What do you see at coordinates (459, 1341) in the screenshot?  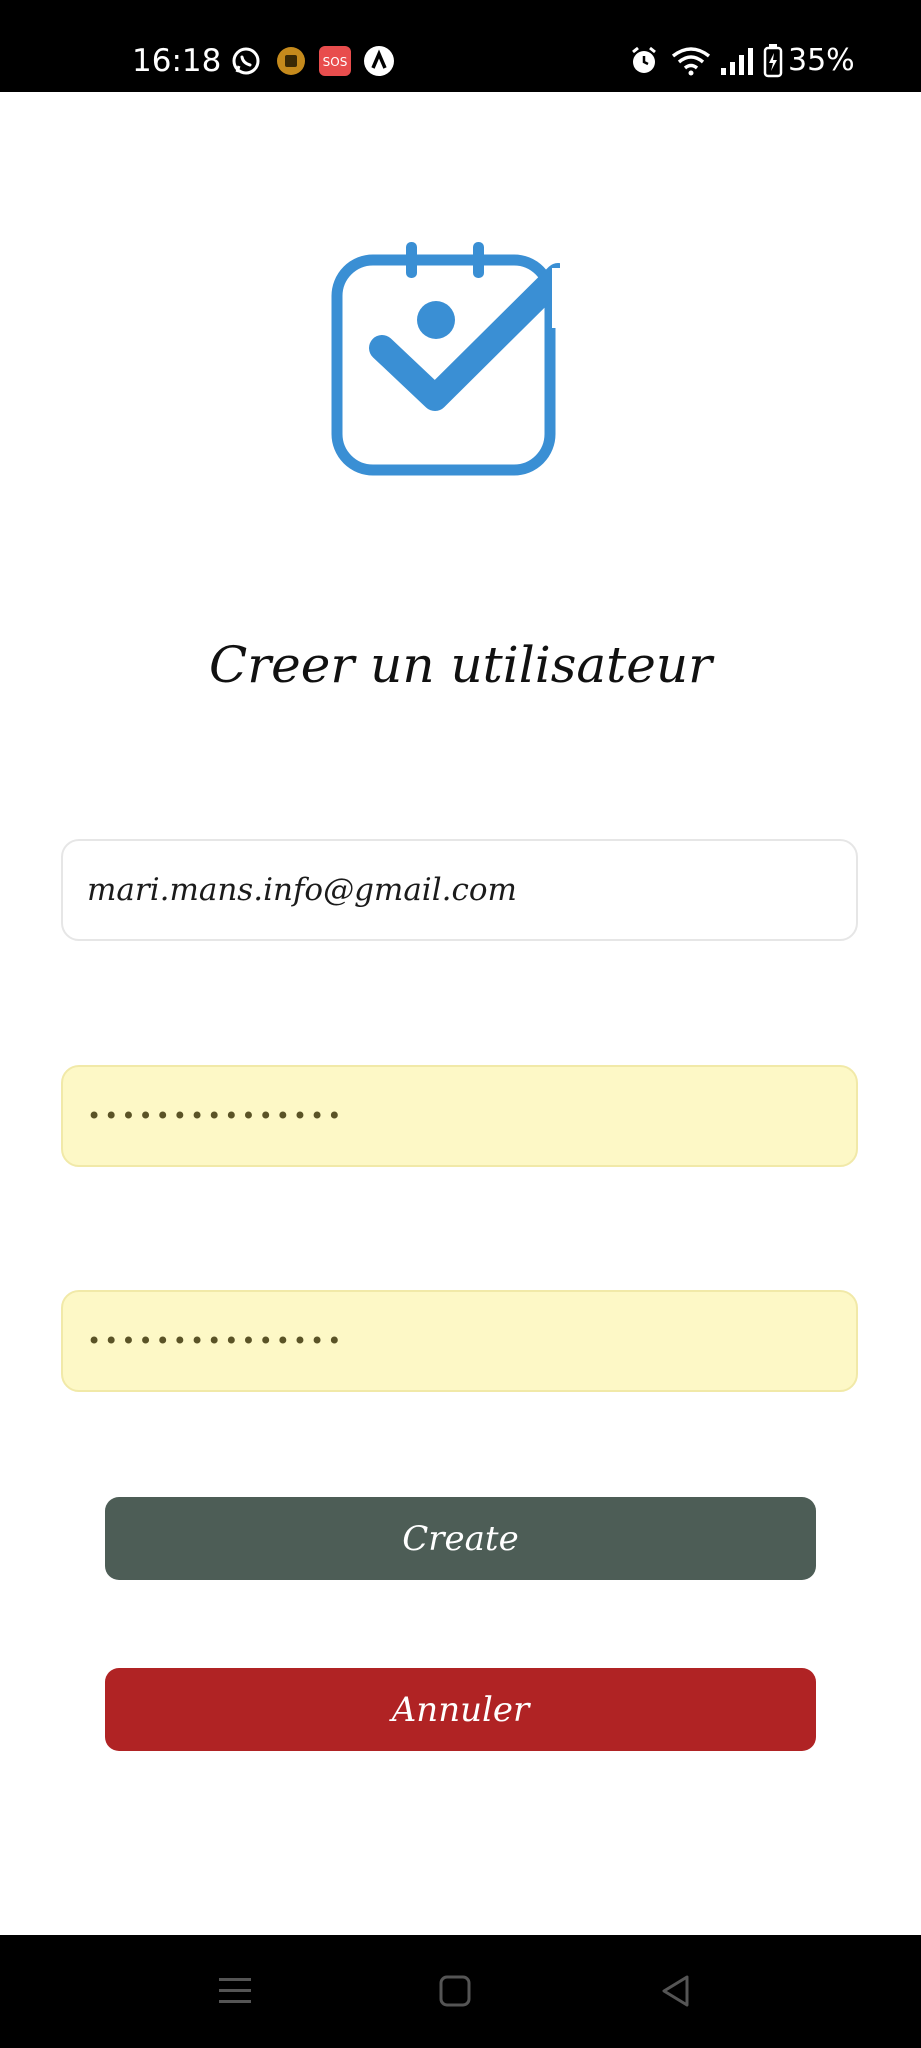 I see `confirm-password-field: •••••••••••••••` at bounding box center [459, 1341].